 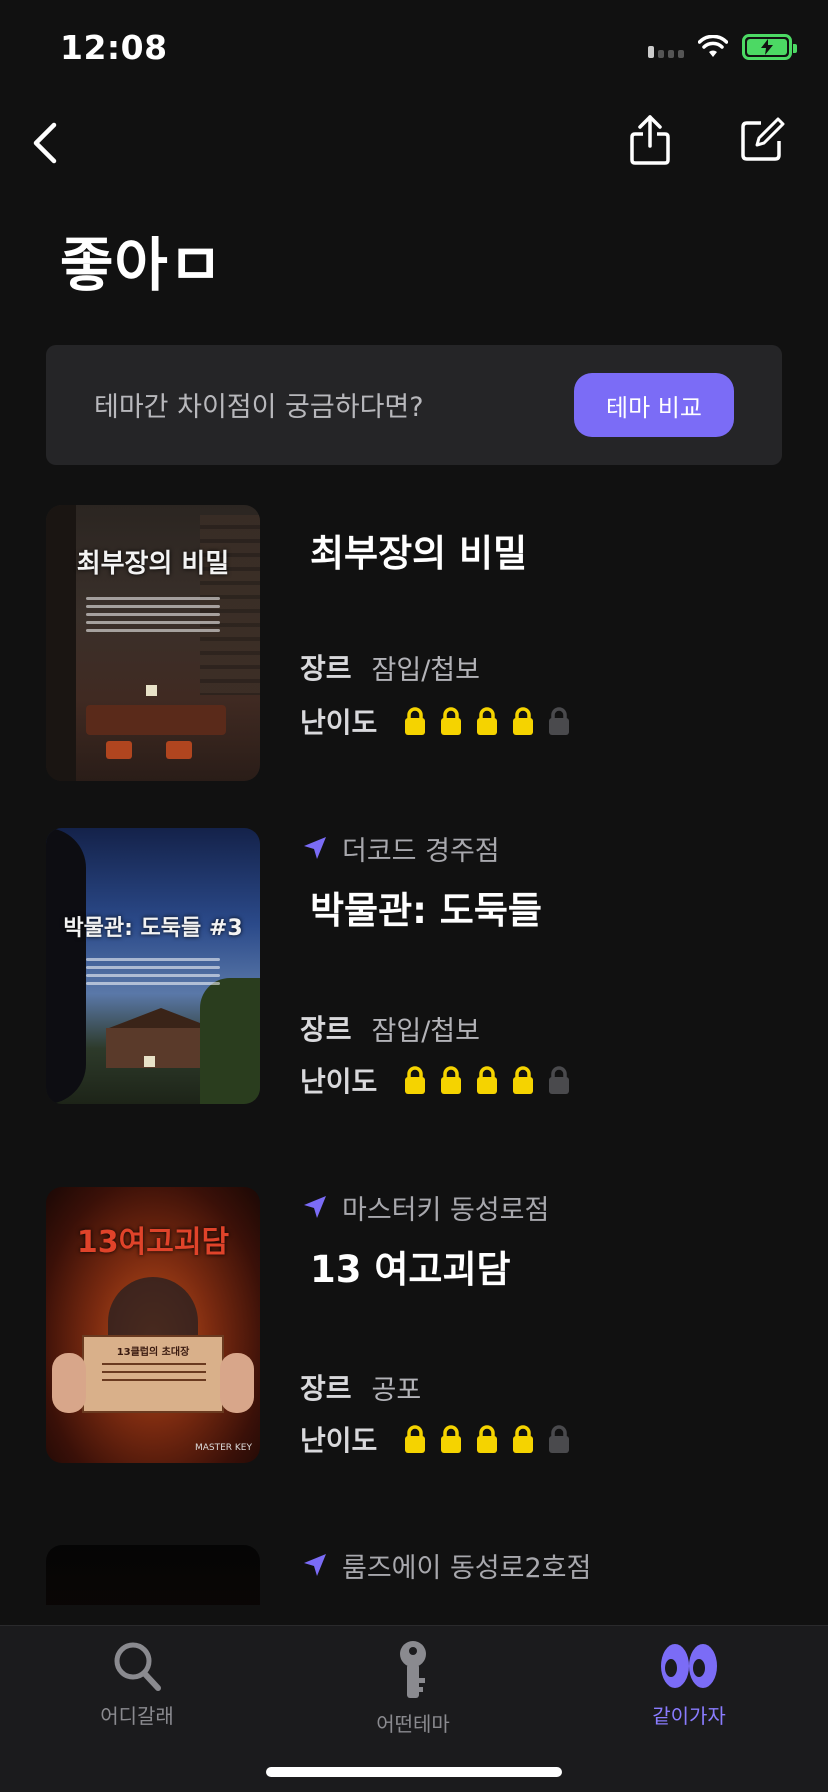 I want to click on battery-icon, so click(x=769, y=47).